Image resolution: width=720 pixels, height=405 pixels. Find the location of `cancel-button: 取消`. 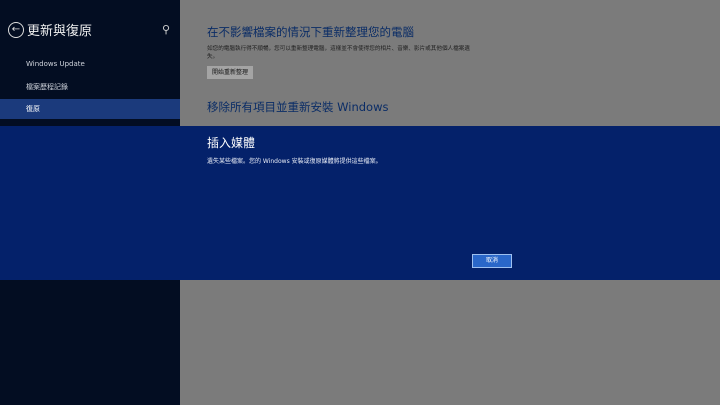

cancel-button: 取消 is located at coordinates (492, 261).